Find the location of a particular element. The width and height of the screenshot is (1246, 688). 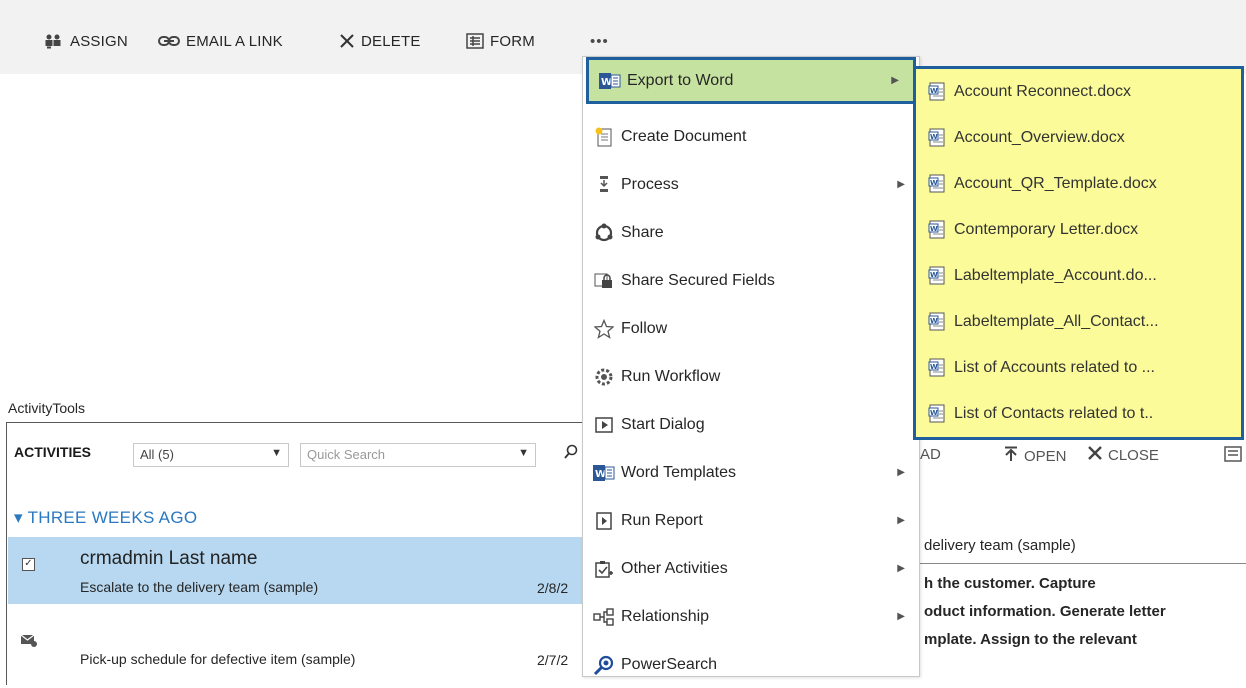

activity-subject: Escalate to the delivery team (sample) is located at coordinates (199, 587).